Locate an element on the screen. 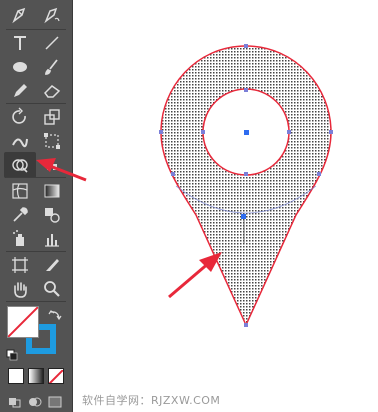 This screenshot has width=378, height=412. screen-mode-icon is located at coordinates (55, 400).